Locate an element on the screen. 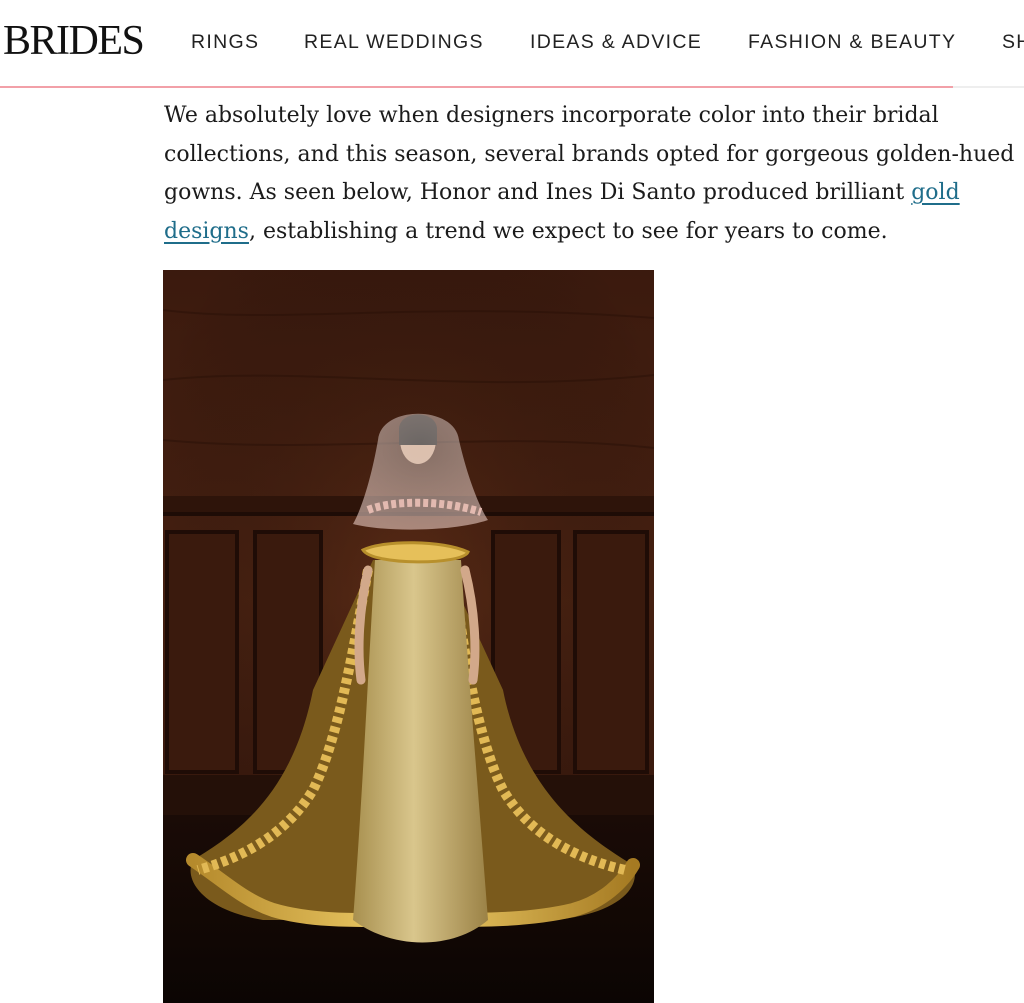 This screenshot has width=1024, height=1003. nav-item-fashion-beauty: FASHION & BEAUTY is located at coordinates (852, 42).